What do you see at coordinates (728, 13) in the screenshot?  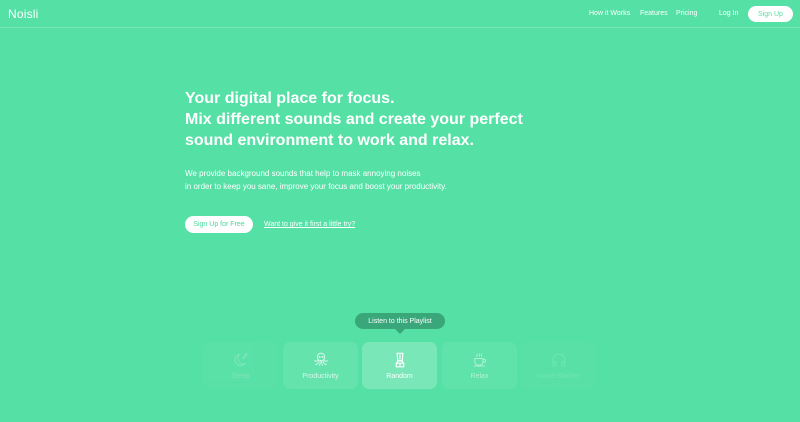 I see `nav-log-in: Log In` at bounding box center [728, 13].